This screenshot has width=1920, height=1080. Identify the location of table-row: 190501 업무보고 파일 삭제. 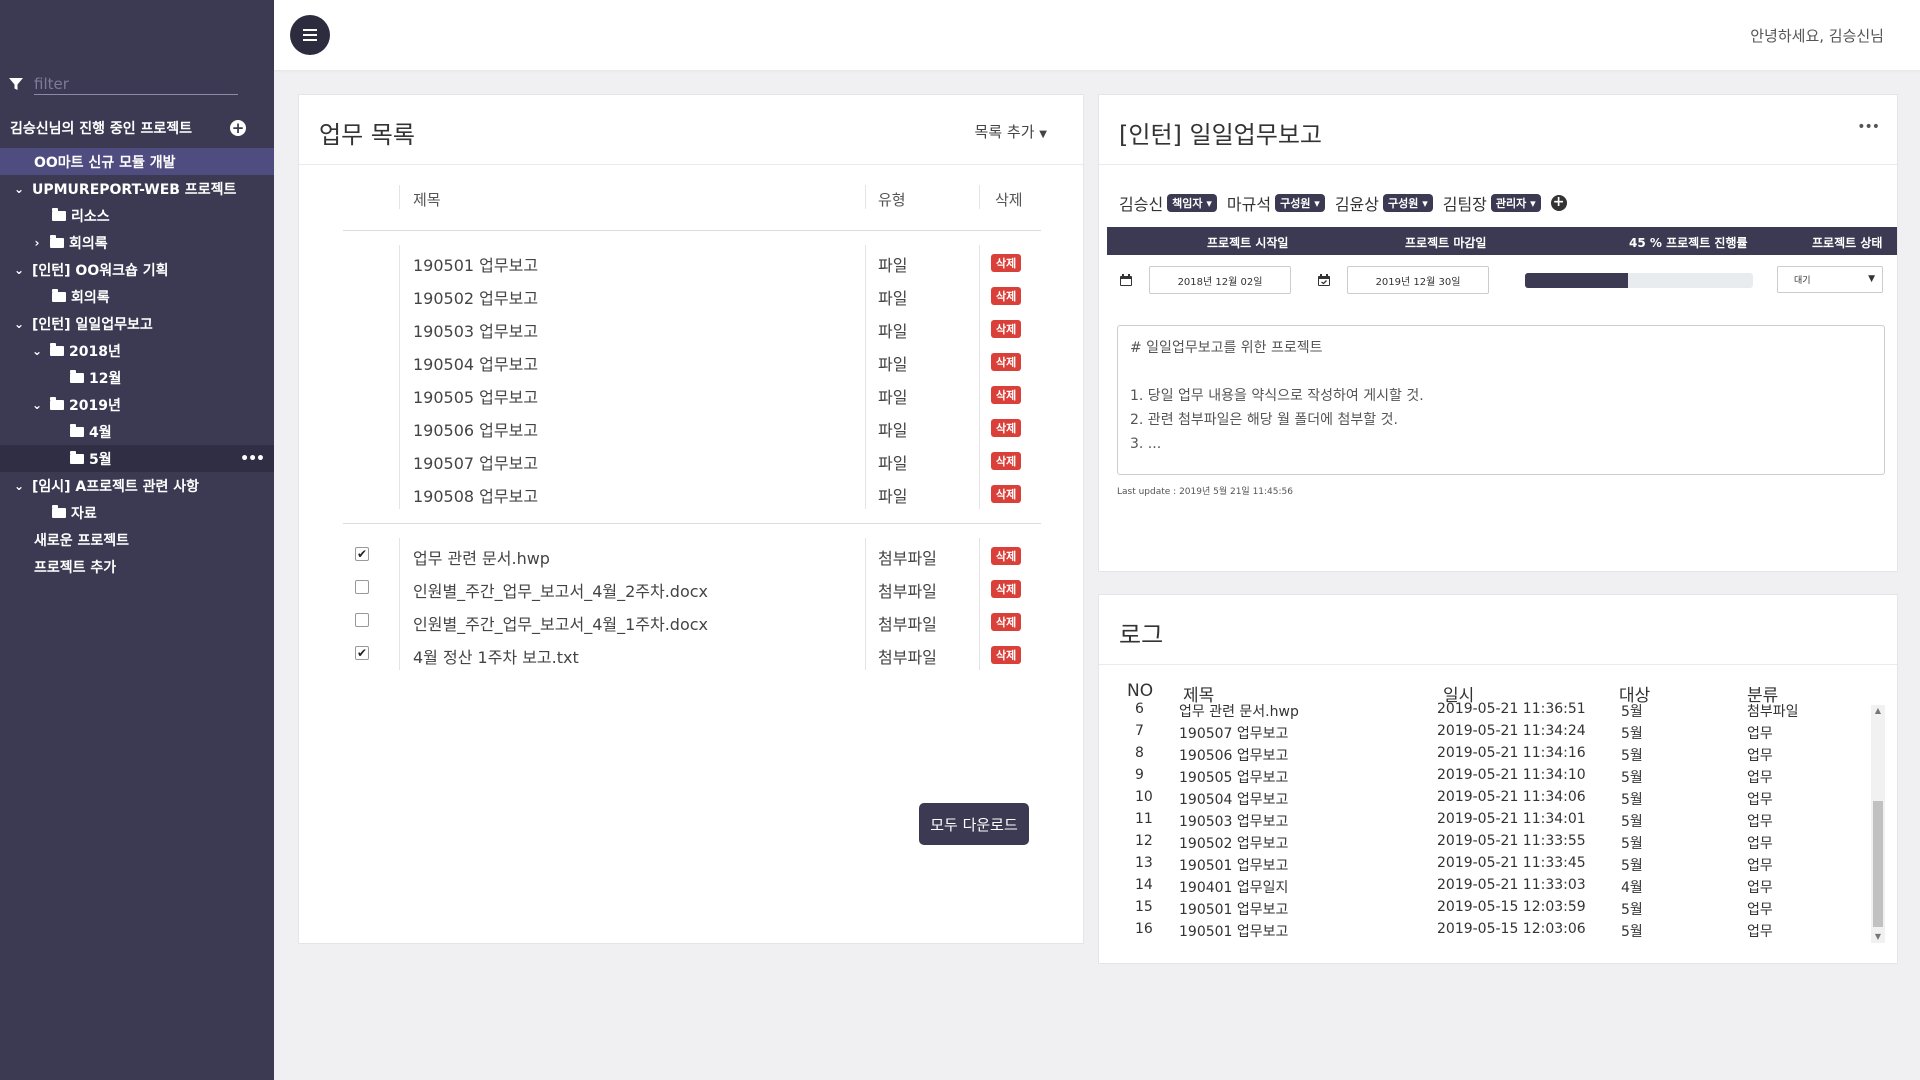
(692, 261).